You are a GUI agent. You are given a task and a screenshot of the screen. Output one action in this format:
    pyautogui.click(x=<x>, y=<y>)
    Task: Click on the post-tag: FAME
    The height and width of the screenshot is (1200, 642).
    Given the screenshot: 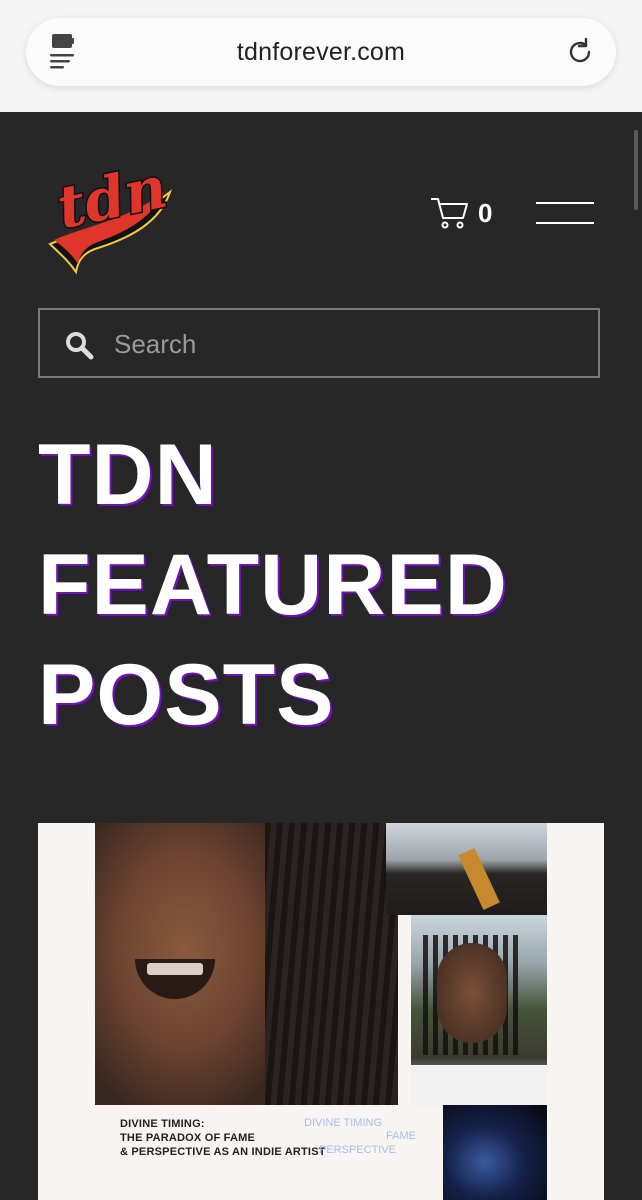 What is the action you would take?
    pyautogui.click(x=401, y=1136)
    